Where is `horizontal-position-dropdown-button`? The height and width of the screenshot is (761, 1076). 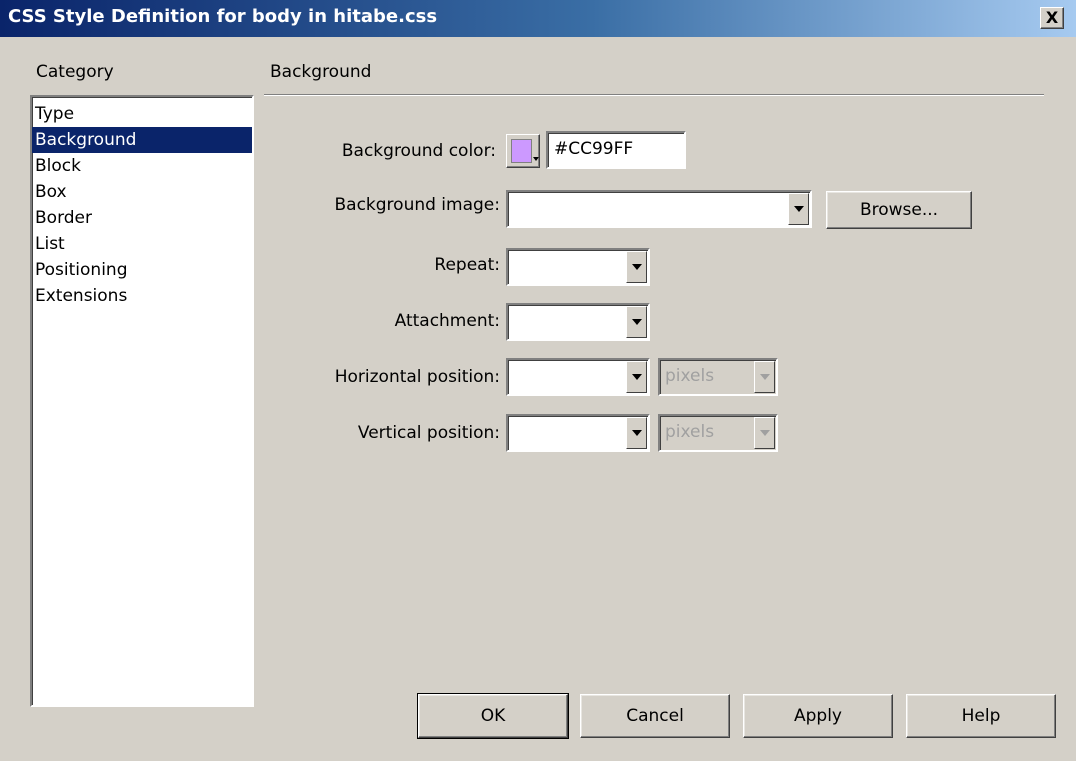
horizontal-position-dropdown-button is located at coordinates (636, 377).